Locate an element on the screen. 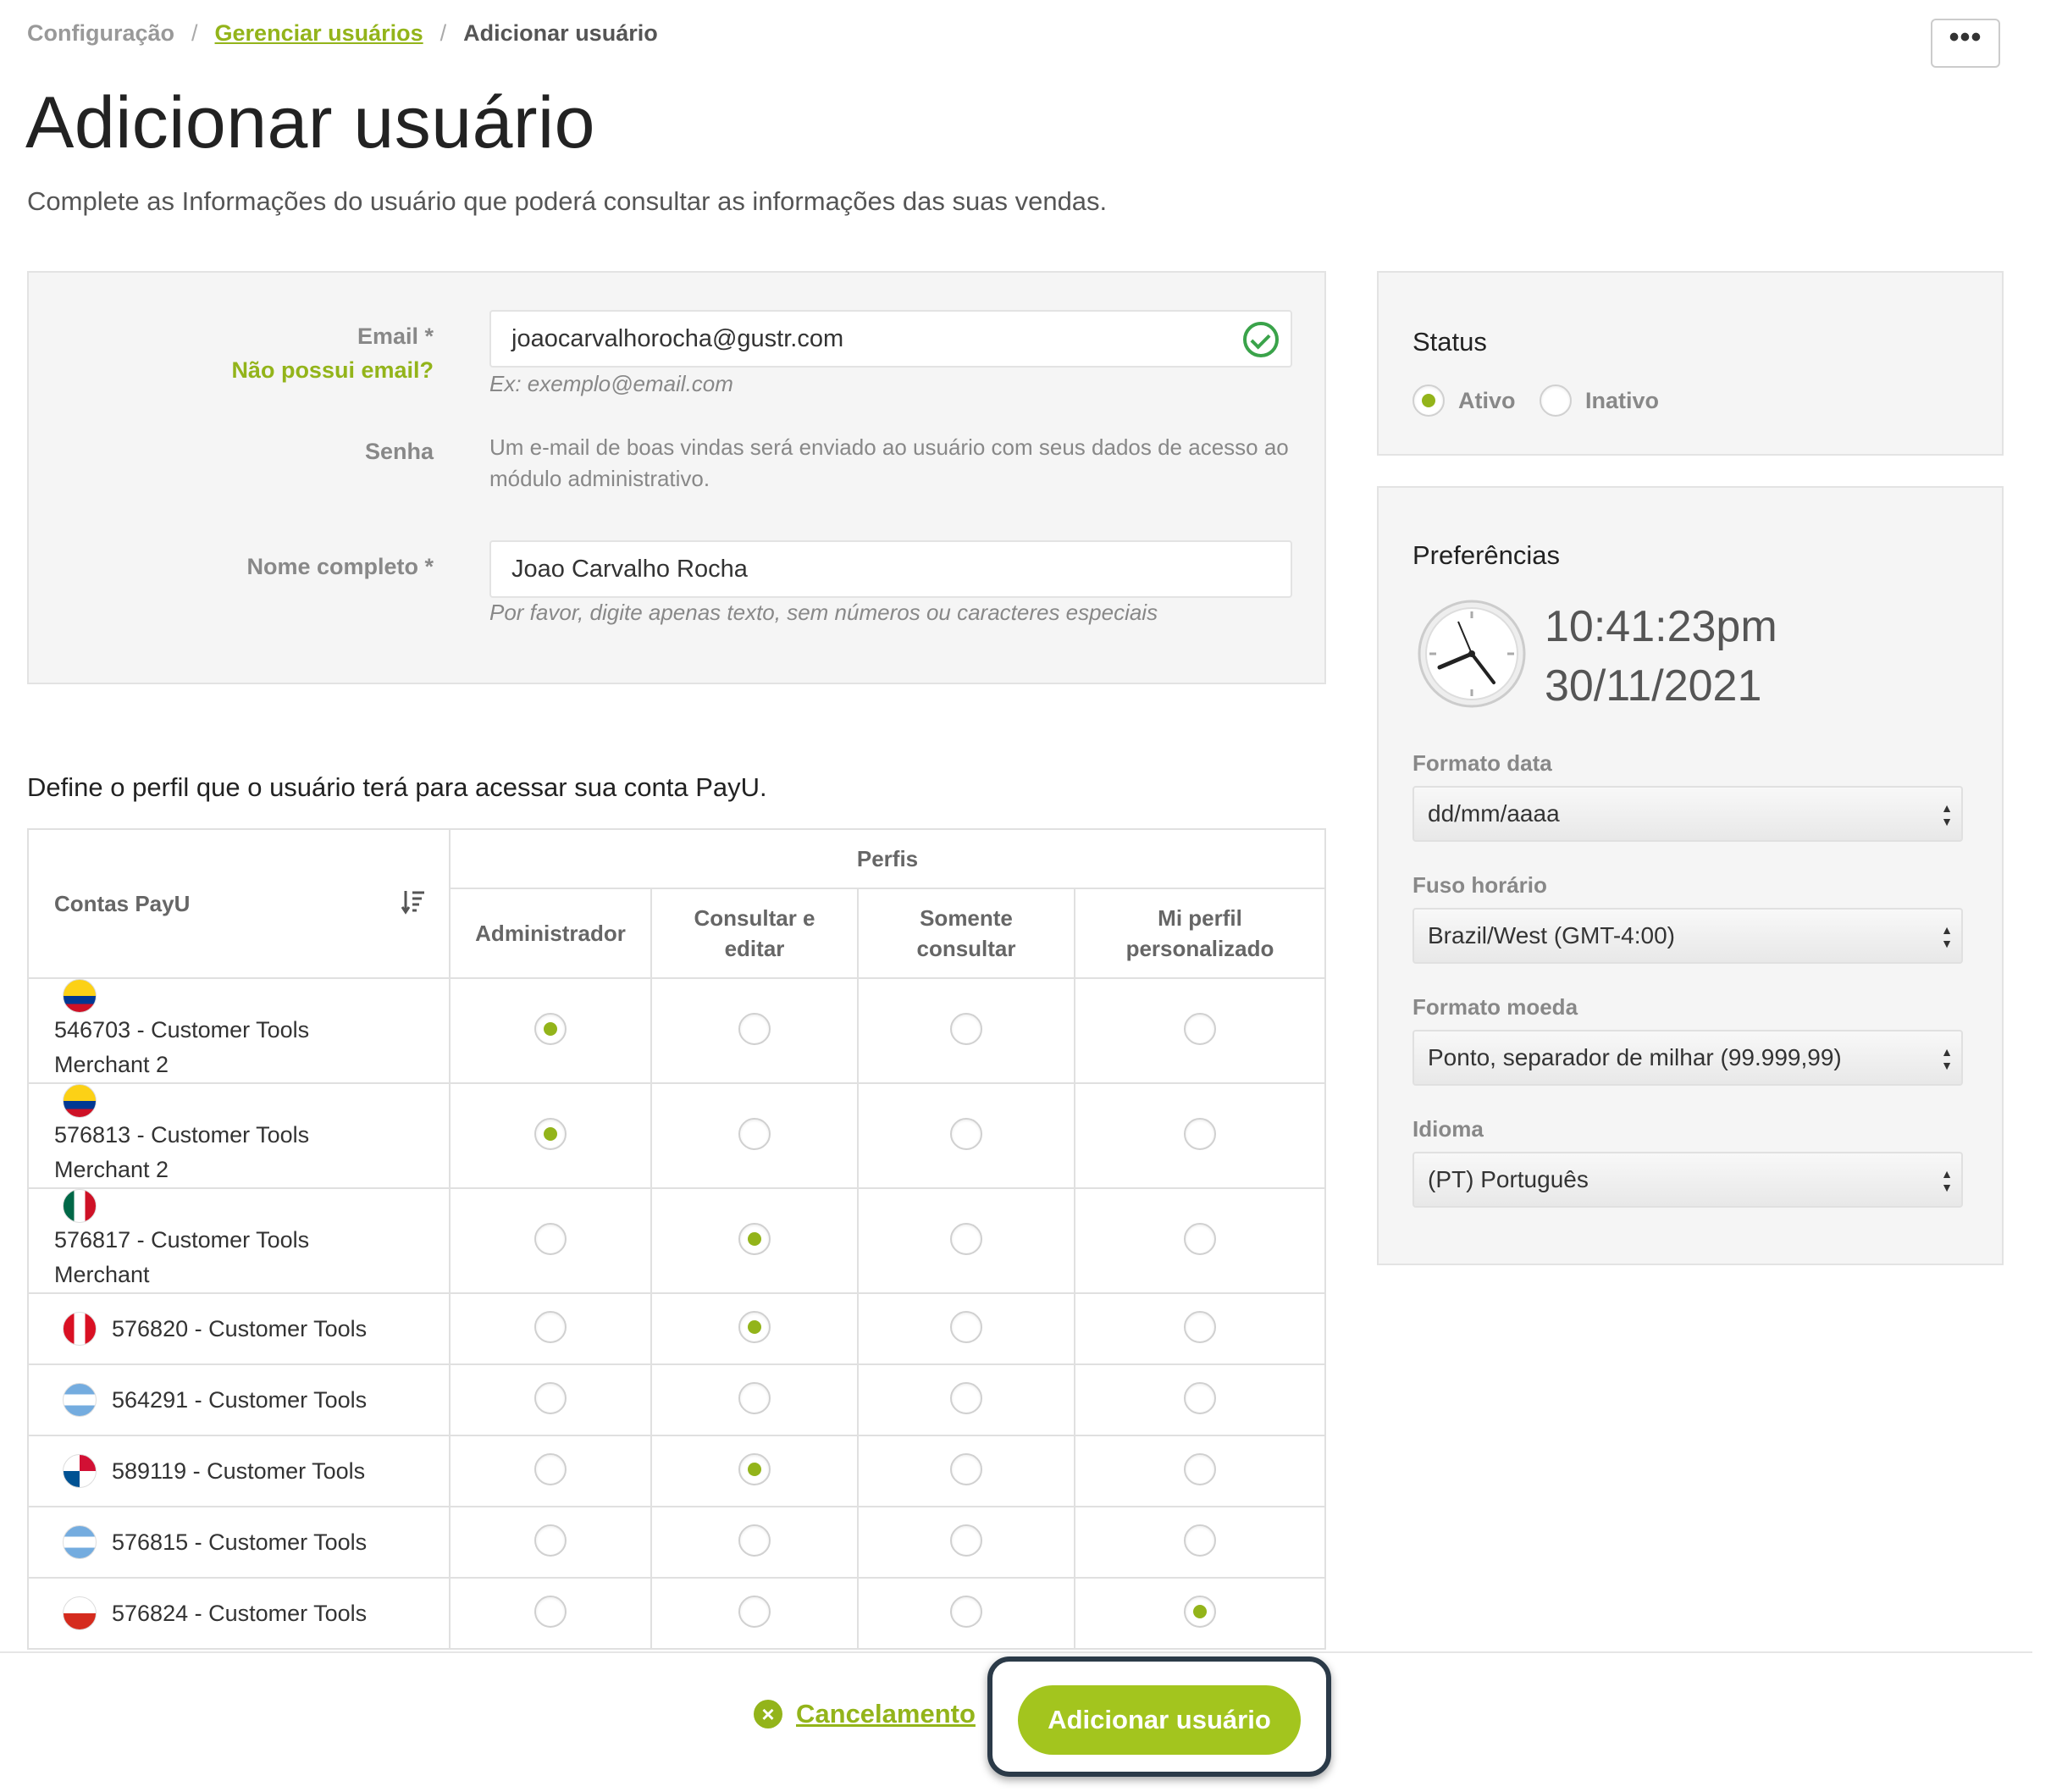  current-date: 30/11/2021 is located at coordinates (1654, 686).